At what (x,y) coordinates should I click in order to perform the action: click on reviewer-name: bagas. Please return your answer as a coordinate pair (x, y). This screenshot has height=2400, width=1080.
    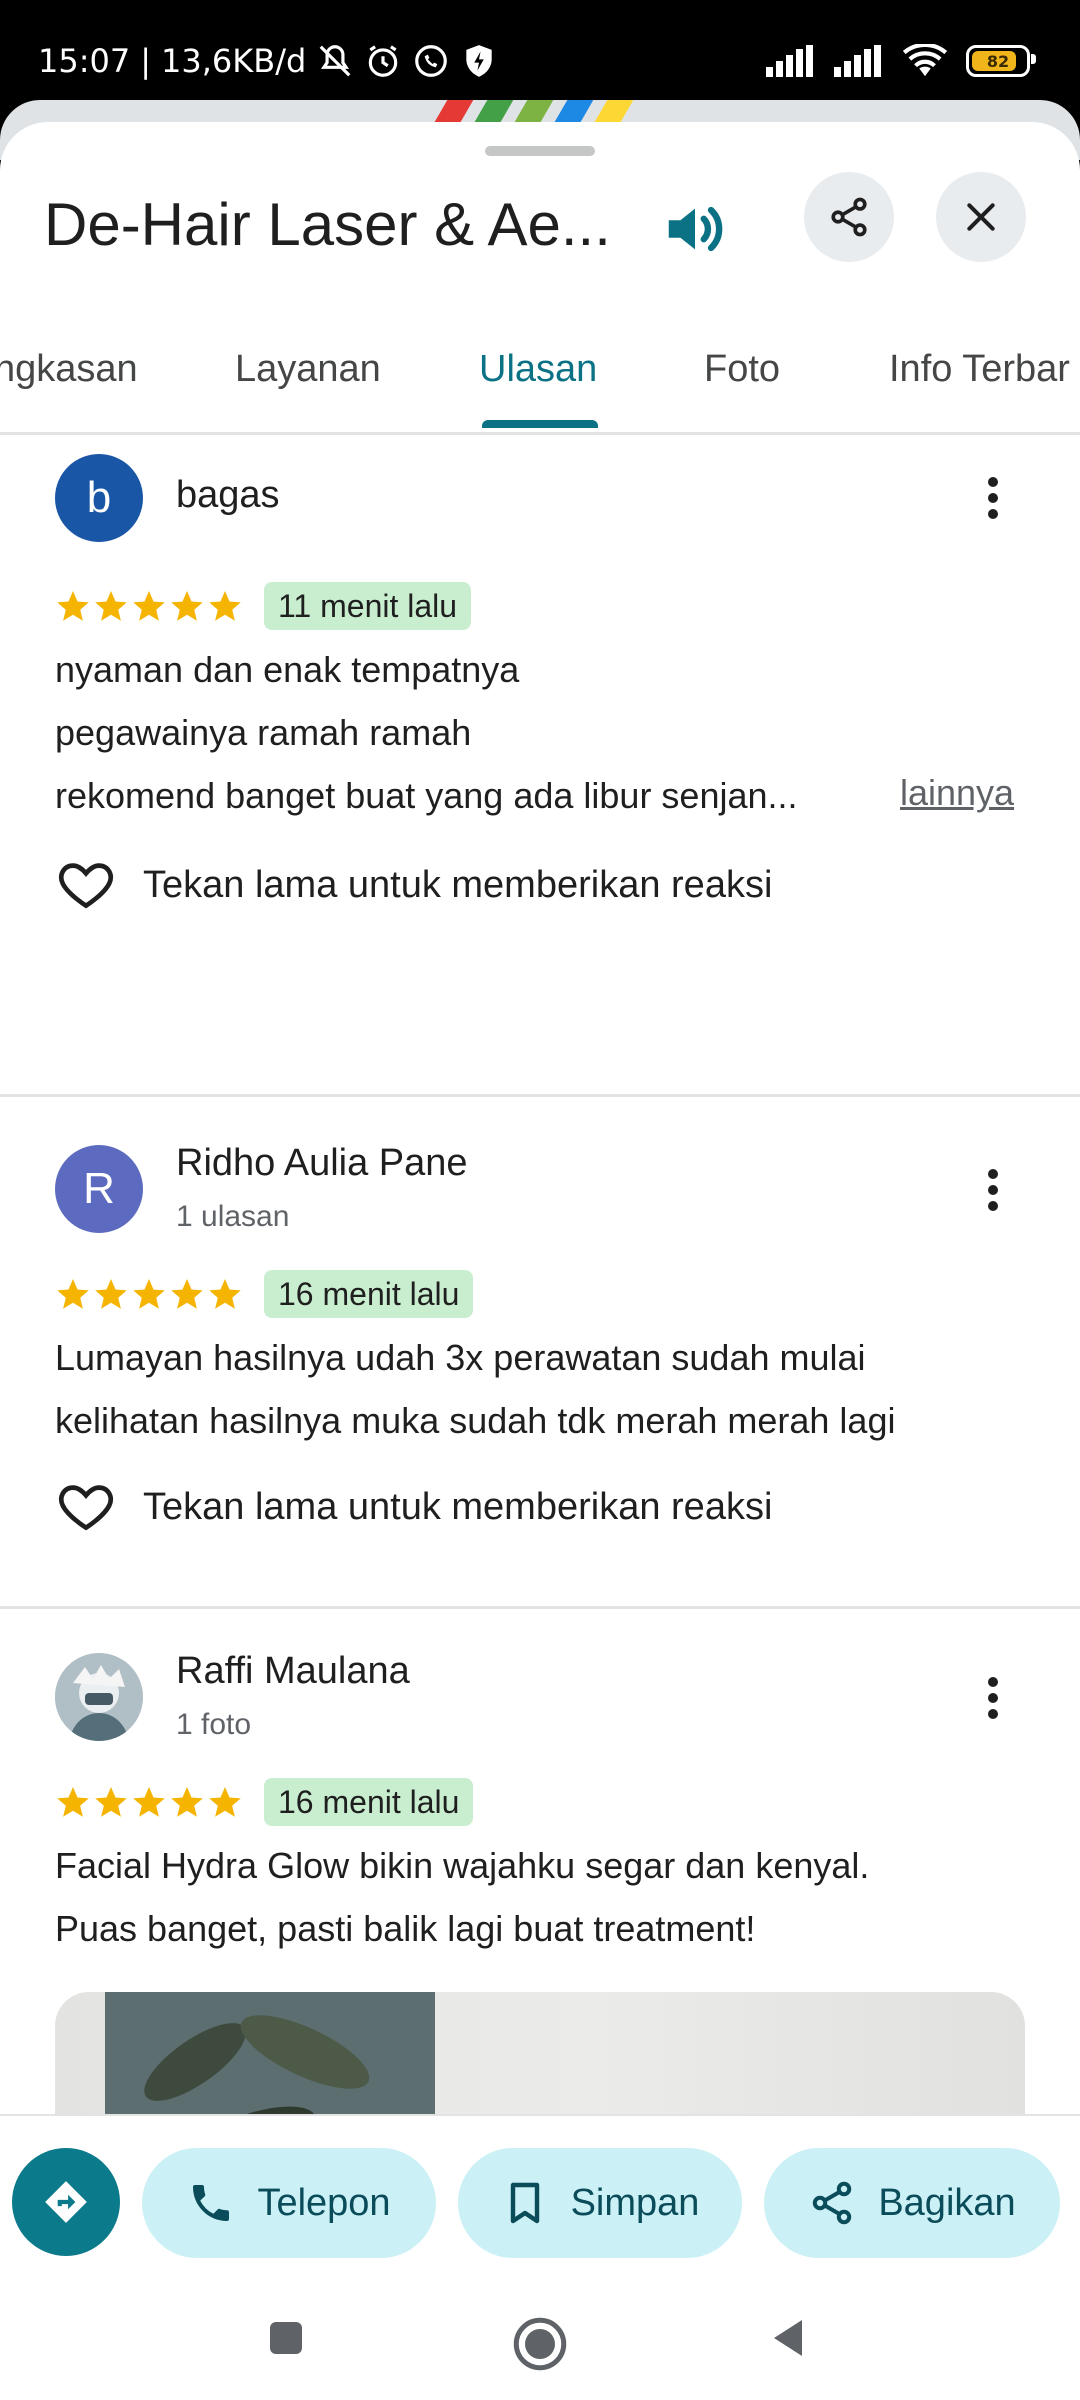
    Looking at the image, I should click on (228, 495).